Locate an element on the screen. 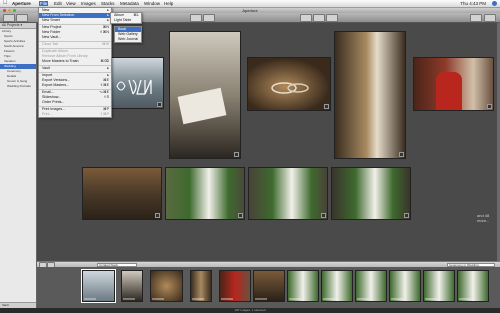 The width and height of the screenshot is (500, 313). menu-item-label: Move Masters to Trash is located at coordinates (60, 61).